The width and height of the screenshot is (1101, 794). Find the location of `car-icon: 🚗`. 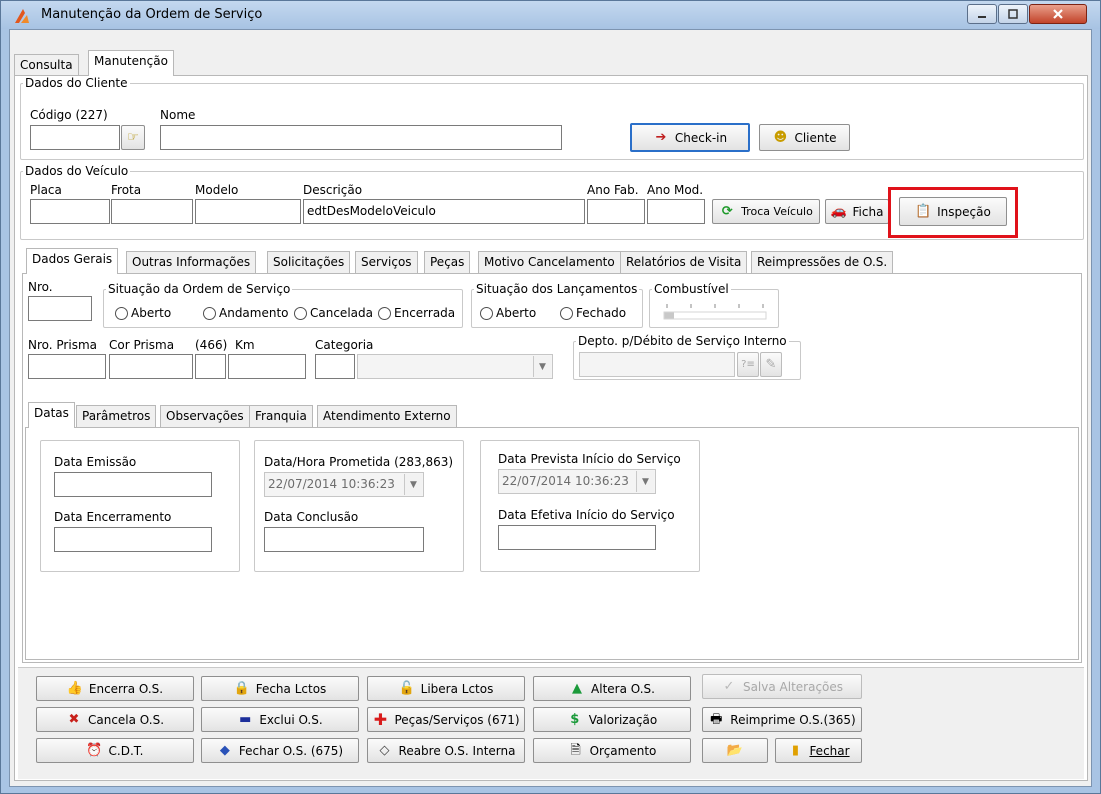

car-icon: 🚗 is located at coordinates (838, 211).